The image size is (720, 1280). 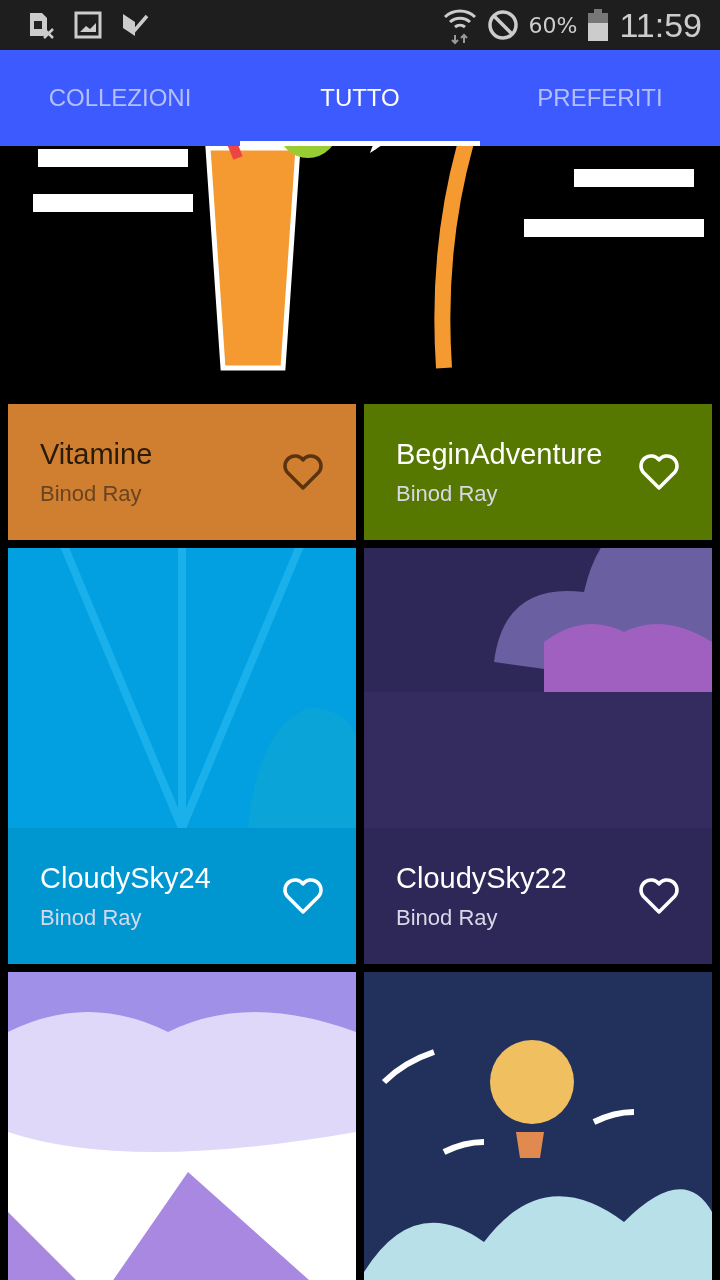 What do you see at coordinates (135, 25) in the screenshot?
I see `checkmark-icon` at bounding box center [135, 25].